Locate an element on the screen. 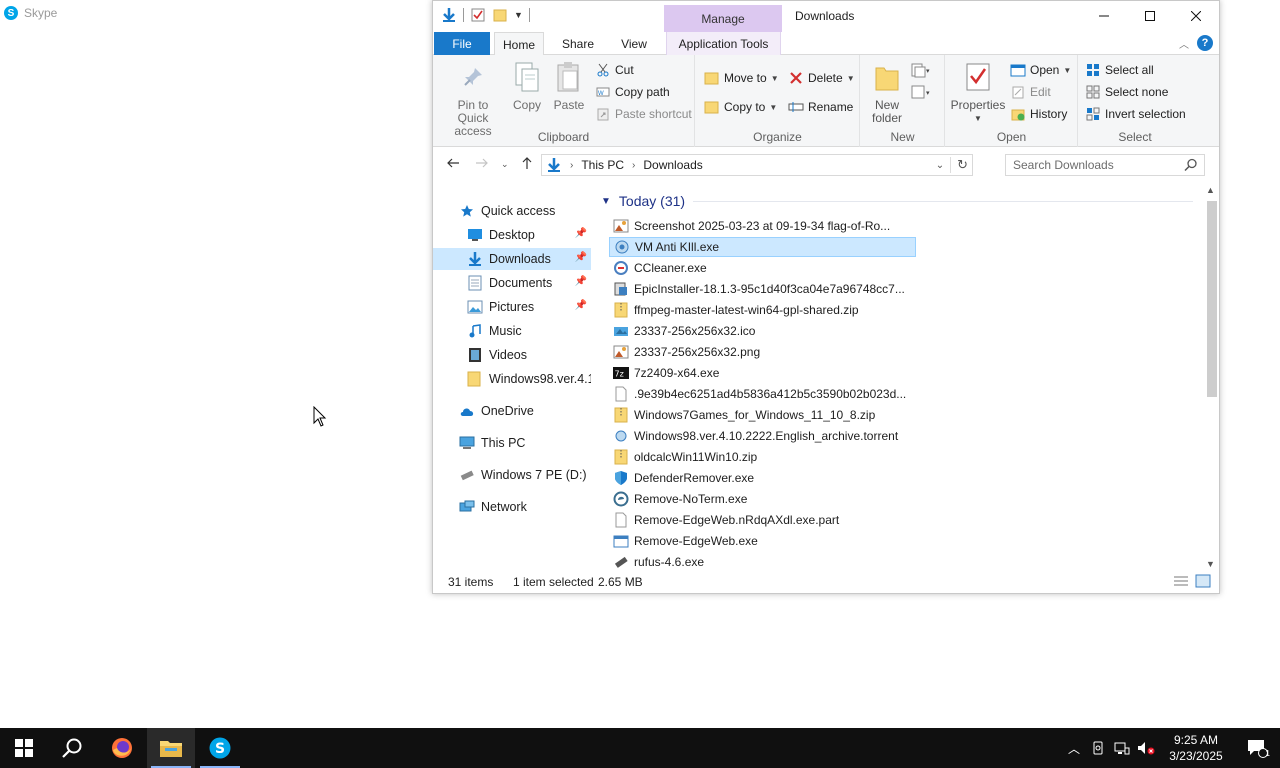  select-none-button: Select none is located at coordinates (1126, 92).